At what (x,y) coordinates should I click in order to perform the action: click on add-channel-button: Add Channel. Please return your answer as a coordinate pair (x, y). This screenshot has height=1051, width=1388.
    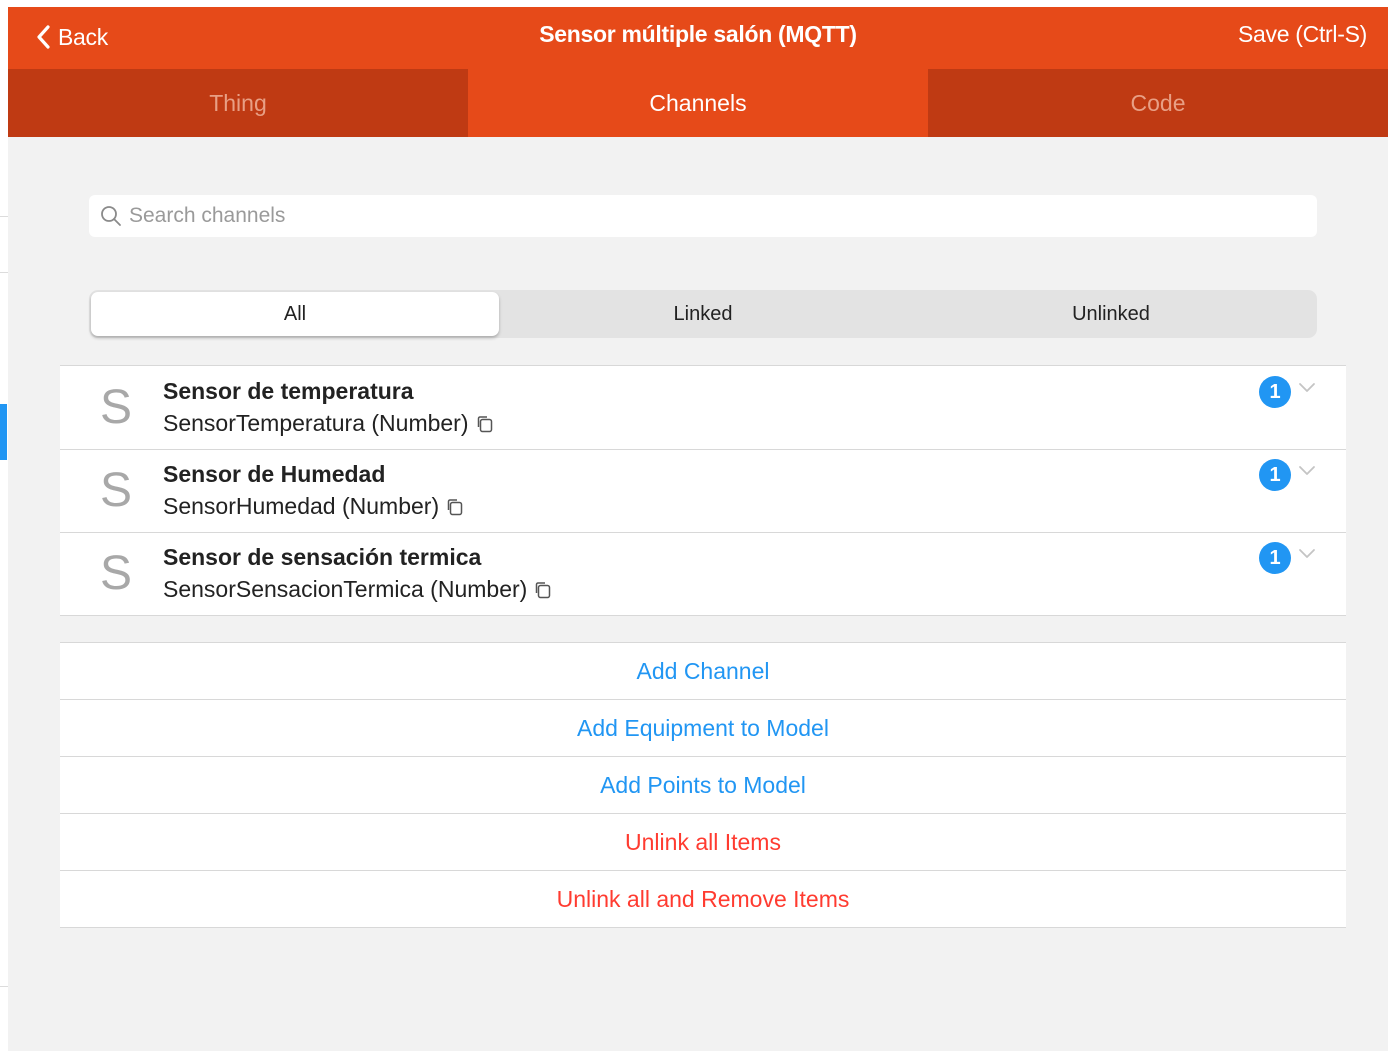
    Looking at the image, I should click on (703, 671).